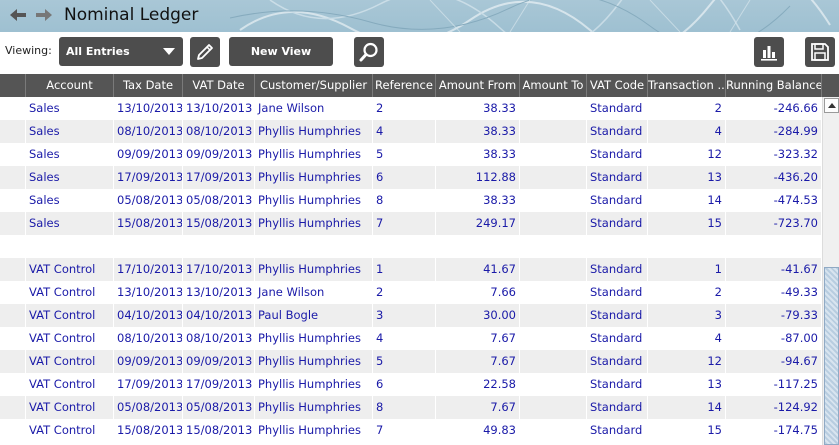 The image size is (839, 445). Describe the element at coordinates (148, 430) in the screenshot. I see `tax-date-cell: 15/08/2013` at that location.